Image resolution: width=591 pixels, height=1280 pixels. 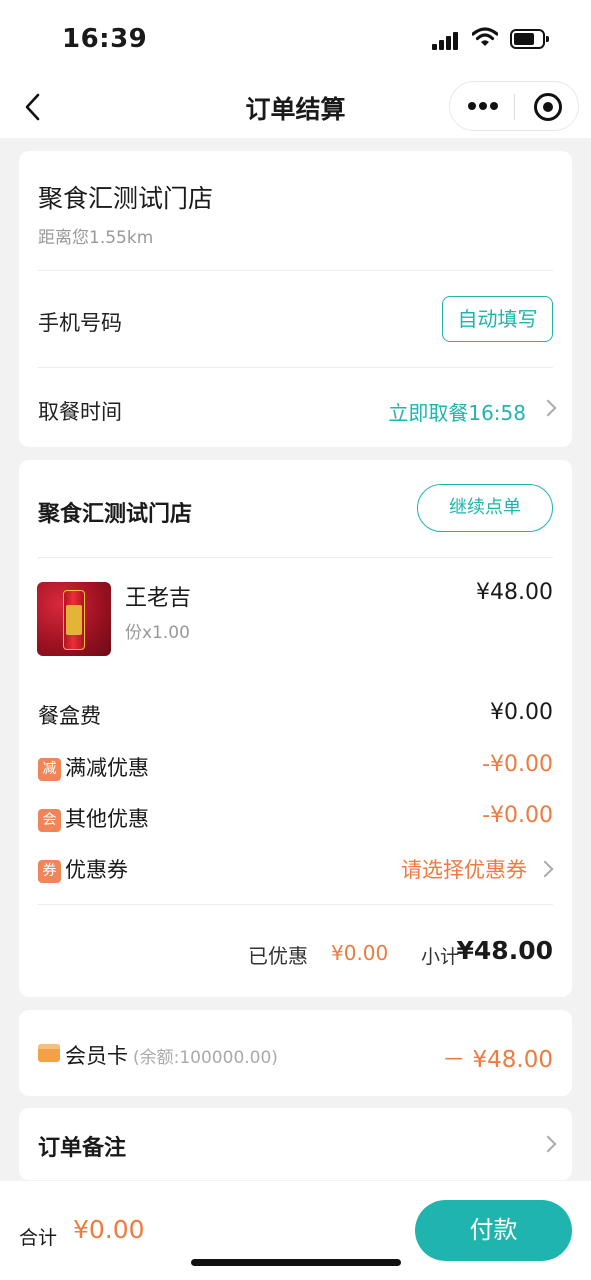 I want to click on more-options-icon, so click(x=483, y=106).